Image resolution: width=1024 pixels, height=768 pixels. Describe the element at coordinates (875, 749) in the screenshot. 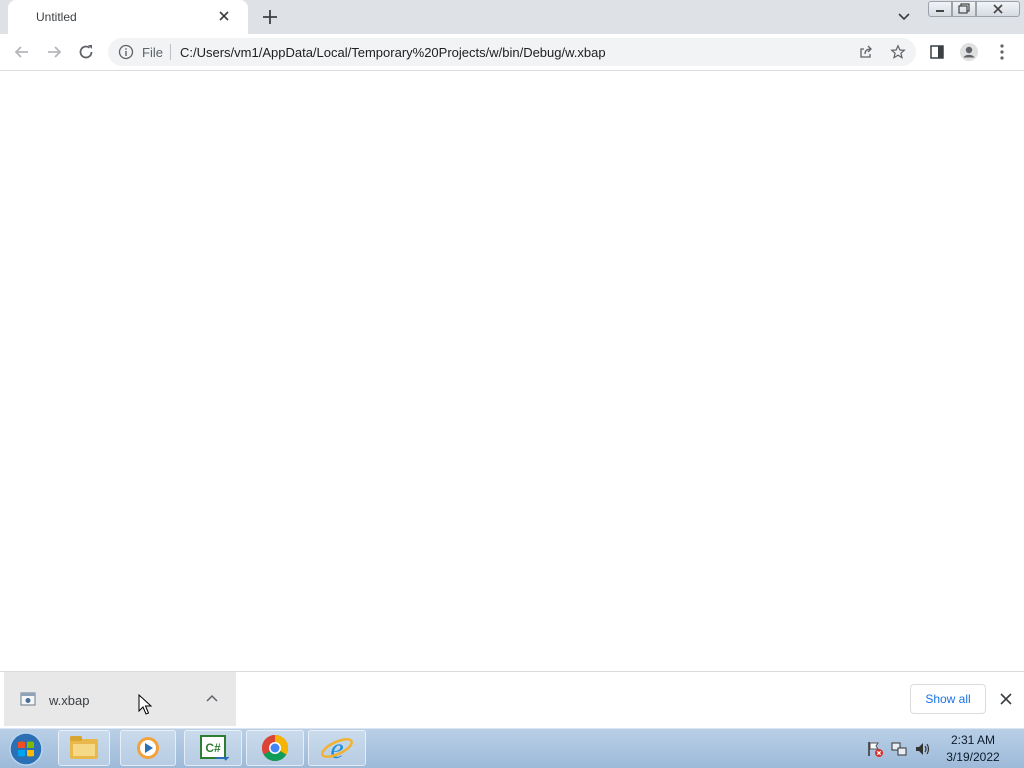

I see `action-center-flag-icon` at that location.